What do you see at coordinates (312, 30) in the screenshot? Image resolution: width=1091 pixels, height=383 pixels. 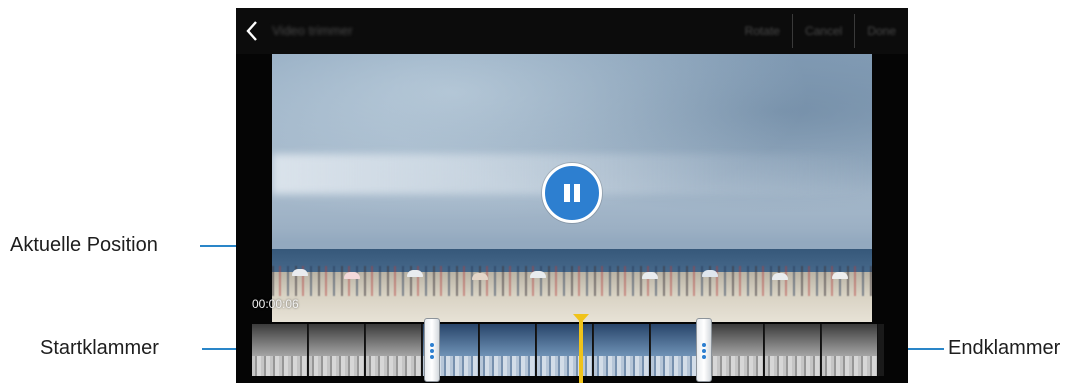 I see `app-title: Video trimmer` at bounding box center [312, 30].